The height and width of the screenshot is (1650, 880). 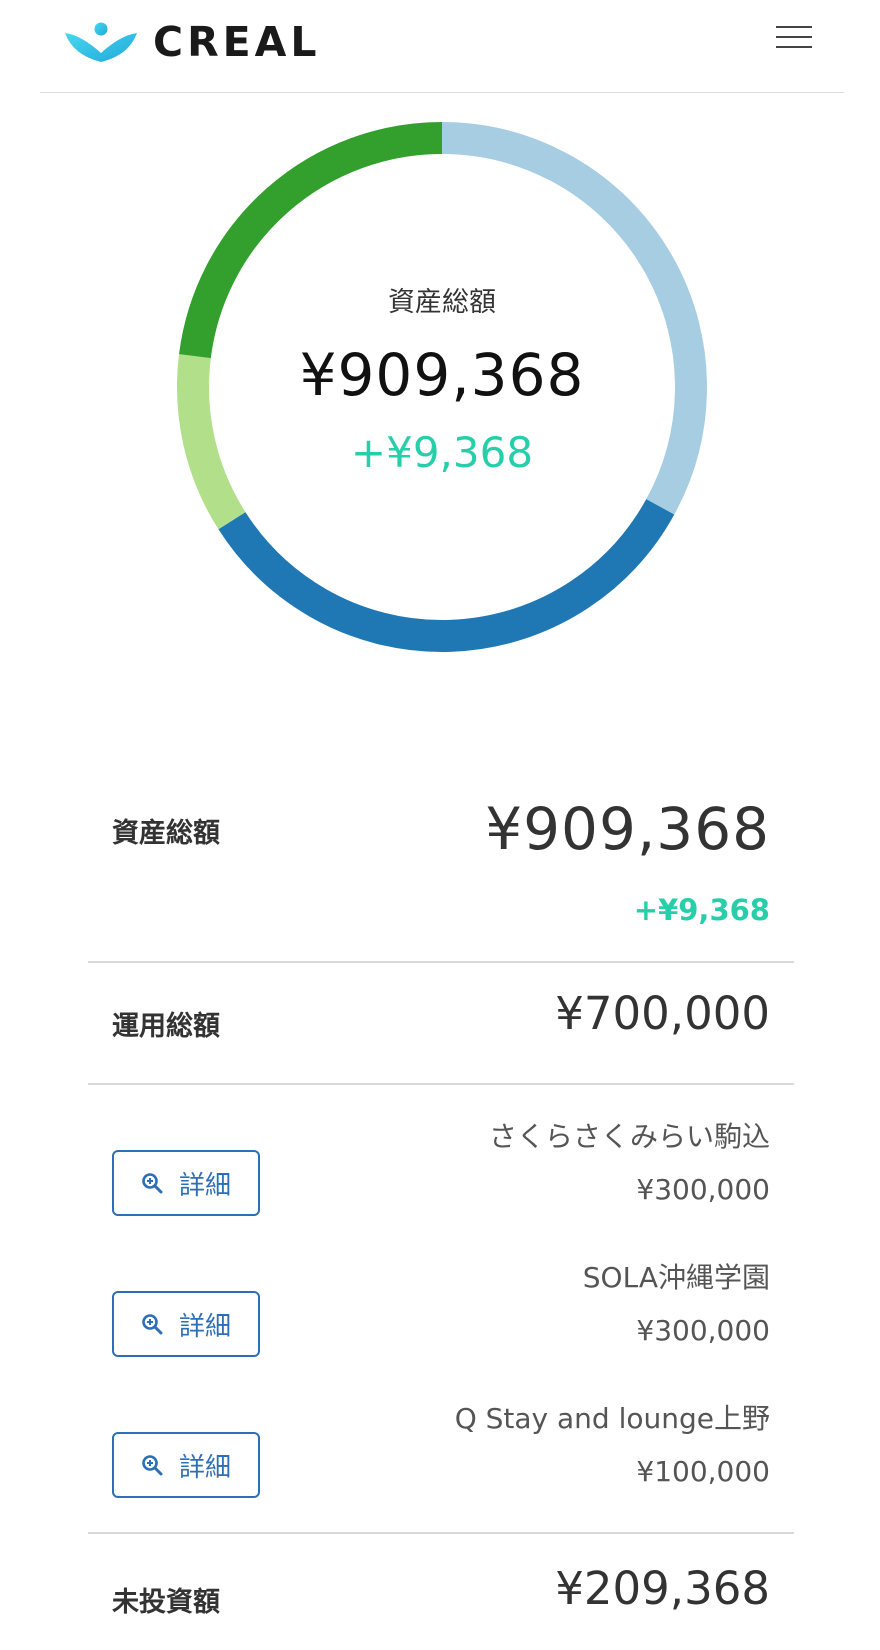 I want to click on creal-logo-icon, so click(x=101, y=42).